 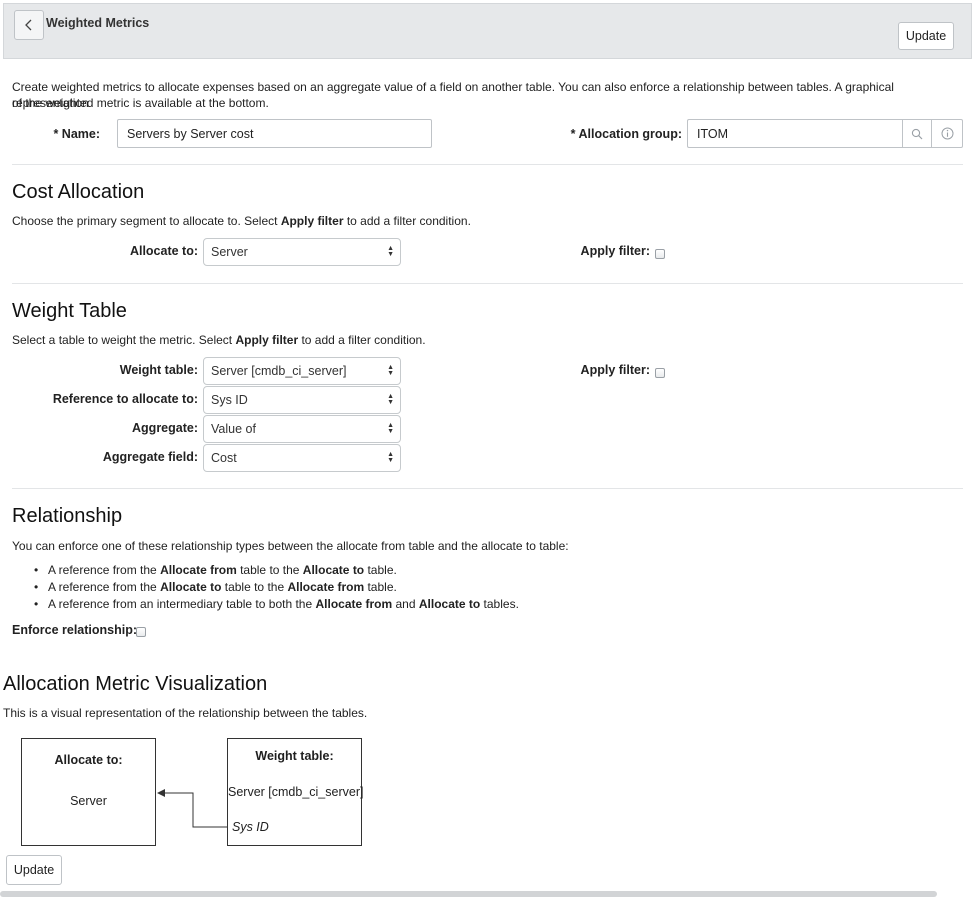 What do you see at coordinates (163, 251) in the screenshot?
I see `allocate-to-label: Allocate to:` at bounding box center [163, 251].